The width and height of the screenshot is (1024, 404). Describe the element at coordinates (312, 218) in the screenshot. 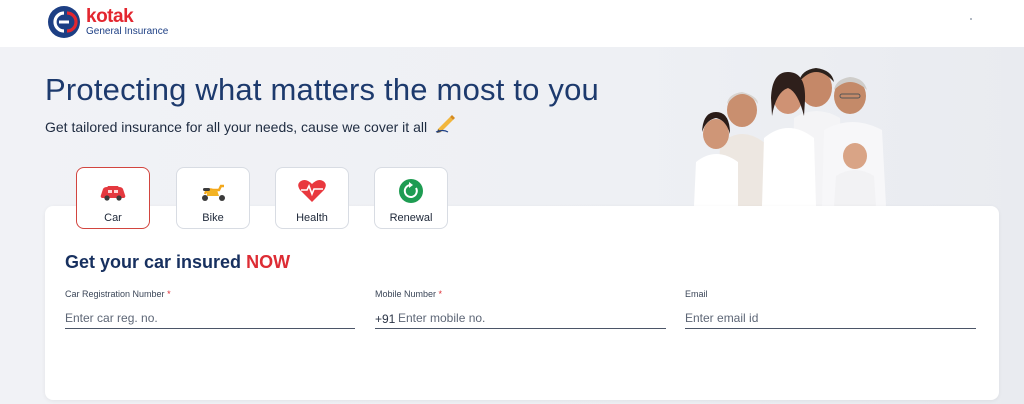

I see `tab-health-label: Health` at that location.